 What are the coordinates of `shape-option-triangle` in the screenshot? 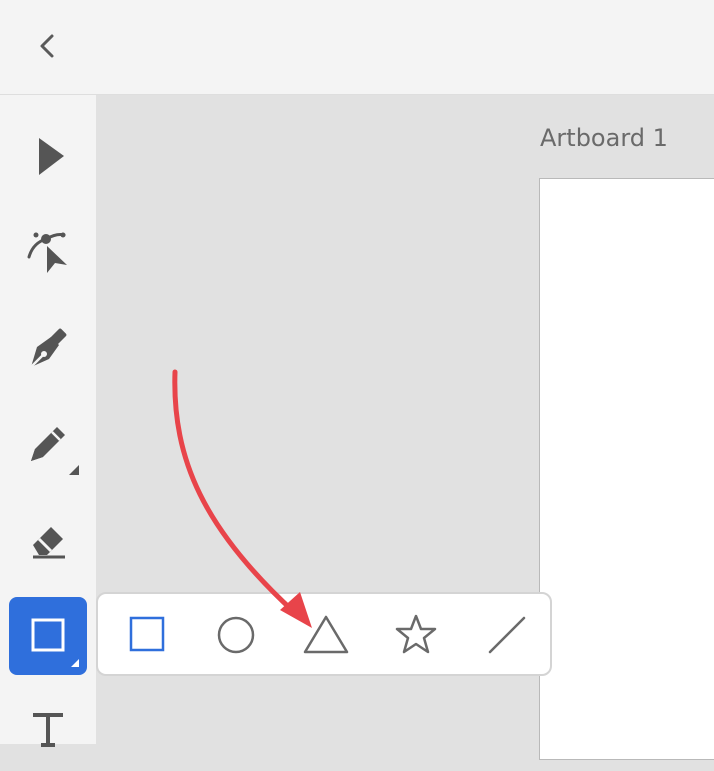 It's located at (328, 634).